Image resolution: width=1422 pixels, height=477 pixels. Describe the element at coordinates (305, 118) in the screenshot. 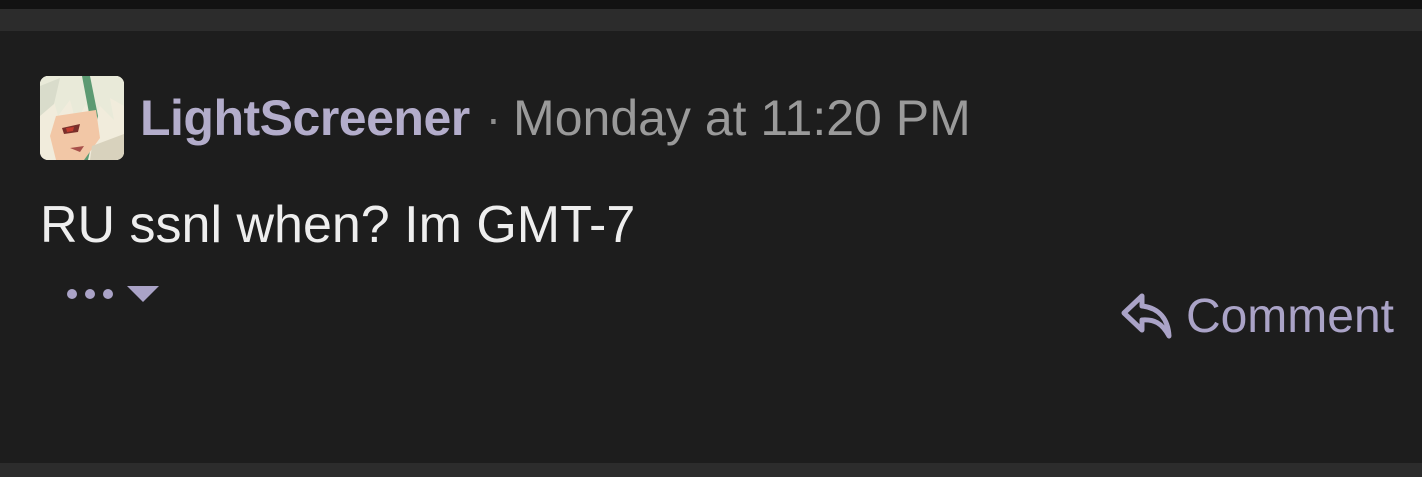

I see `author-name: LightScreener` at that location.